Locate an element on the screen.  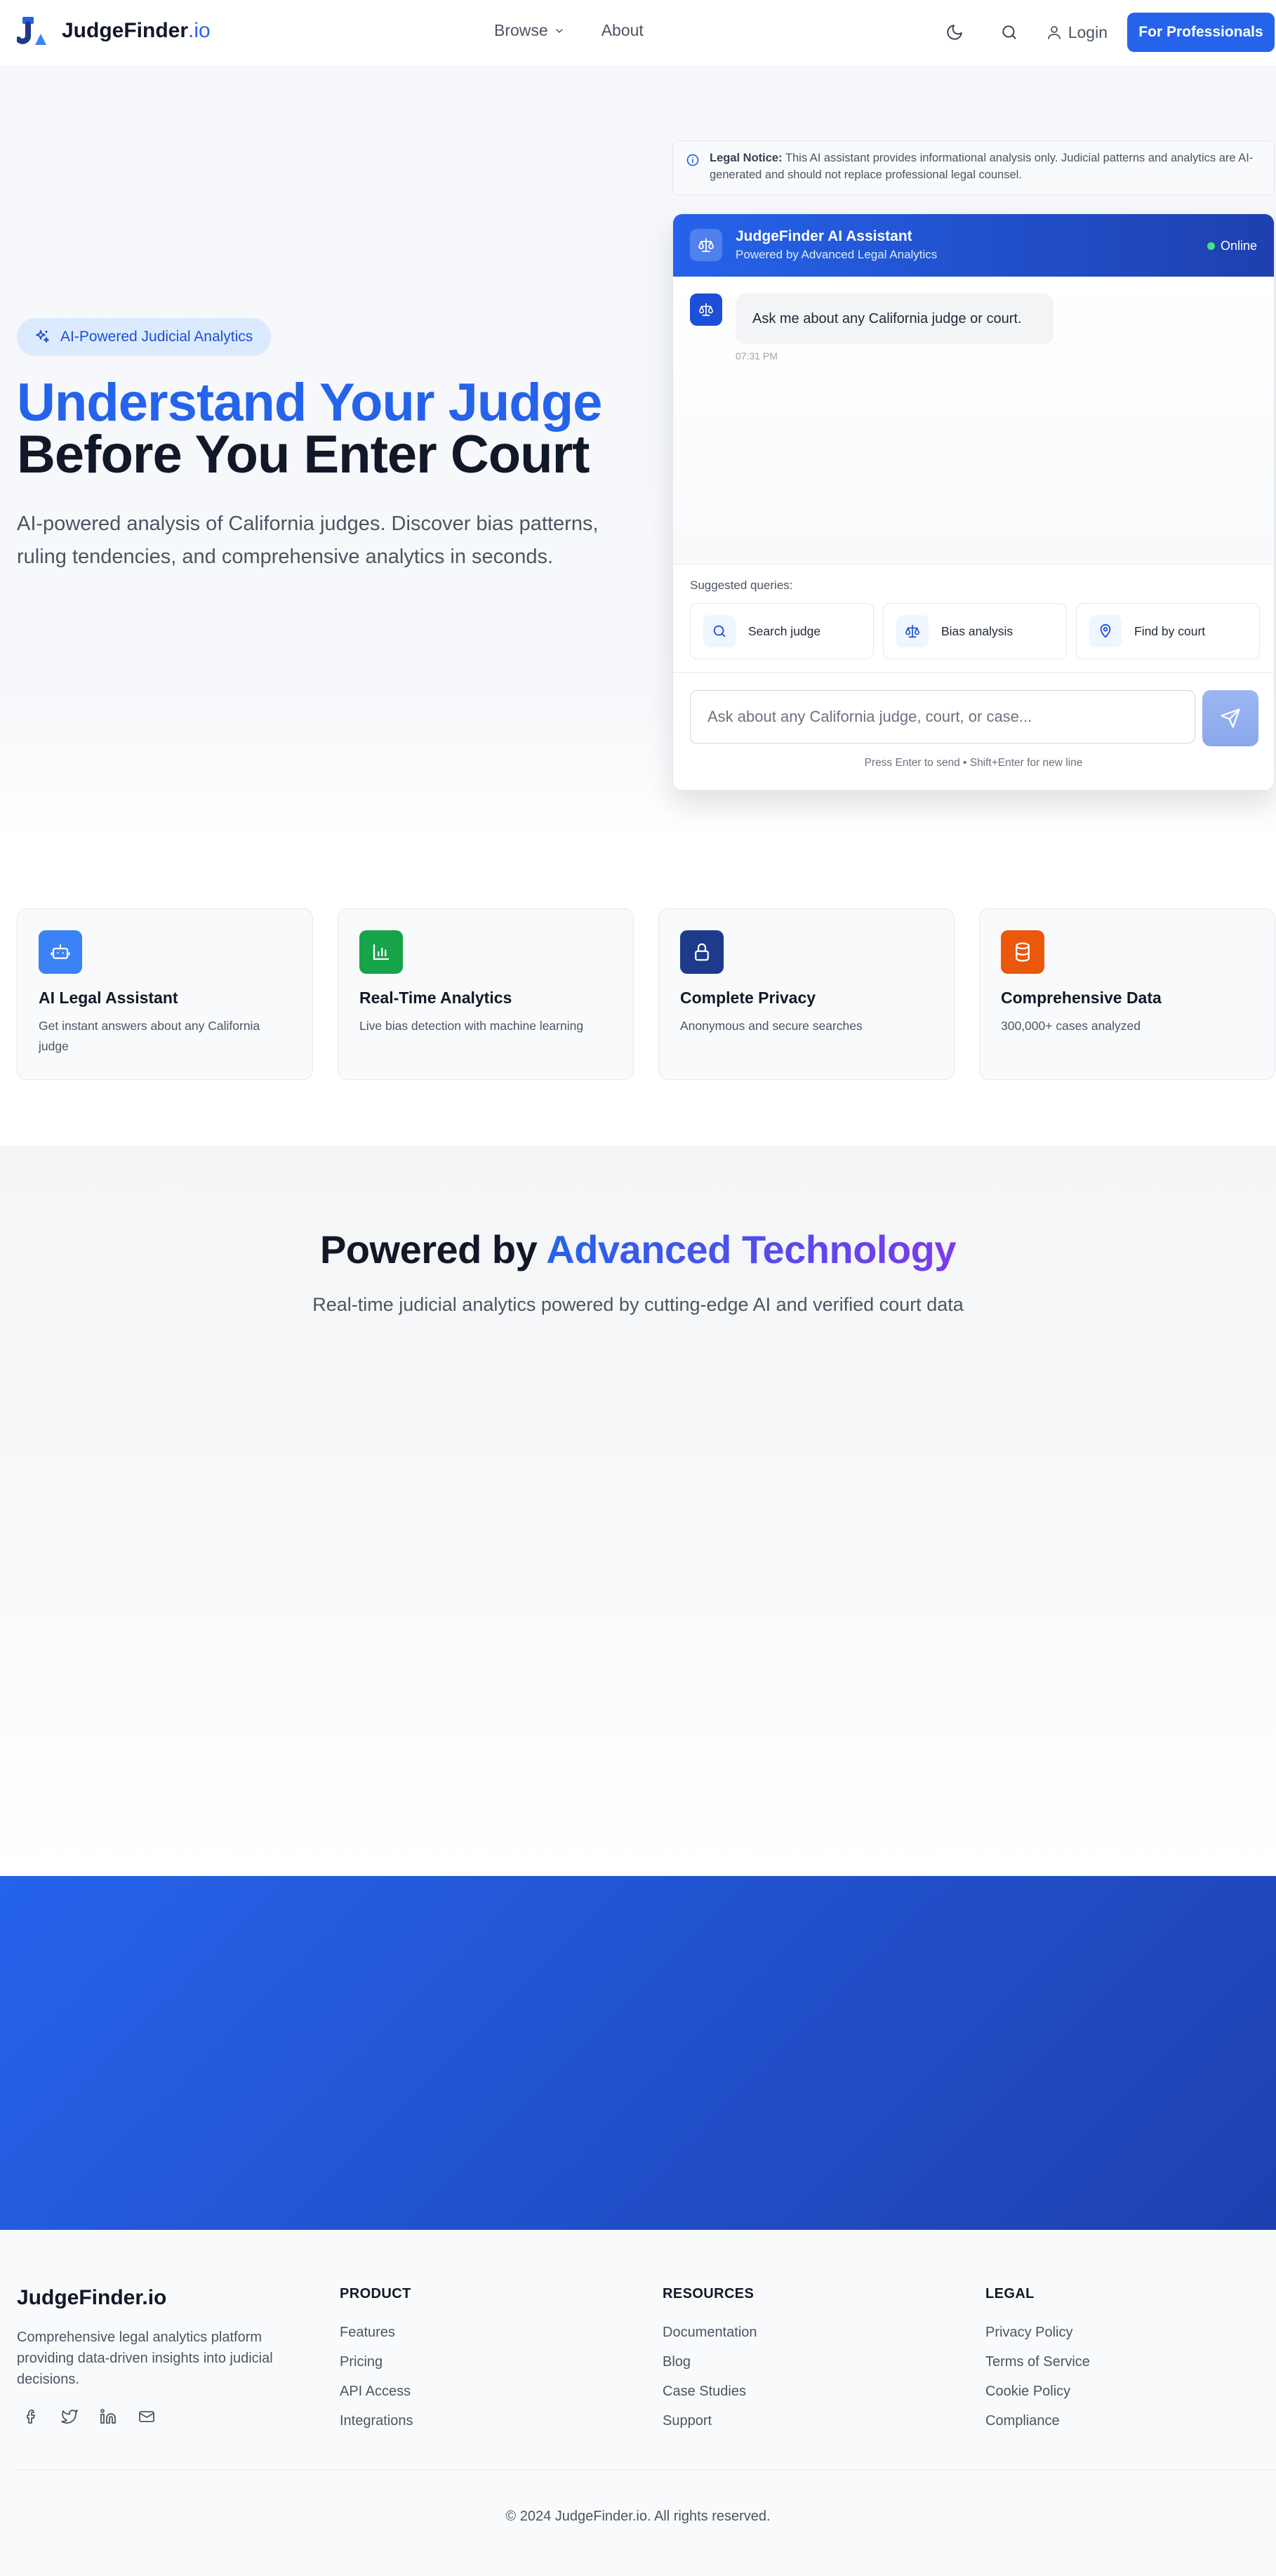
twitter-icon is located at coordinates (69, 2416).